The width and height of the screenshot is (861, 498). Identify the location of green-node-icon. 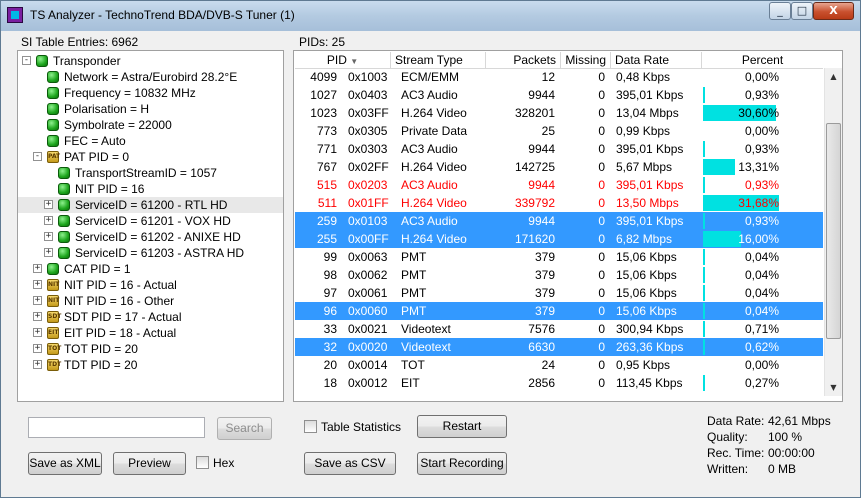
(64, 189).